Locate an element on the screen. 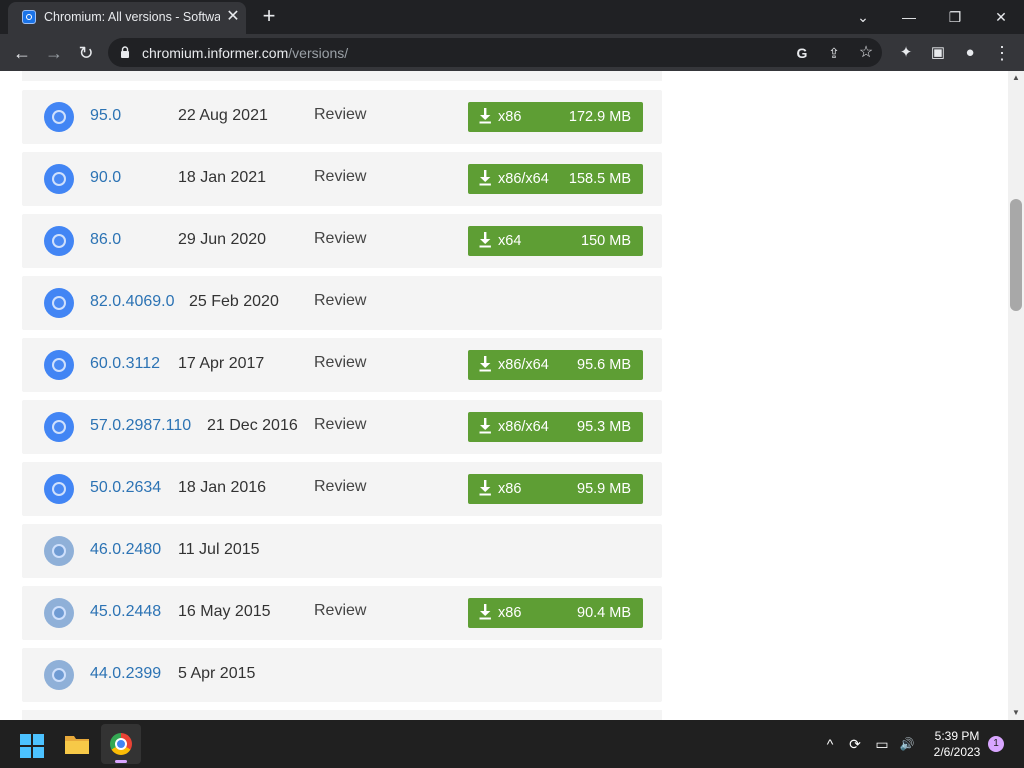  file-explorer-icon is located at coordinates (77, 744).